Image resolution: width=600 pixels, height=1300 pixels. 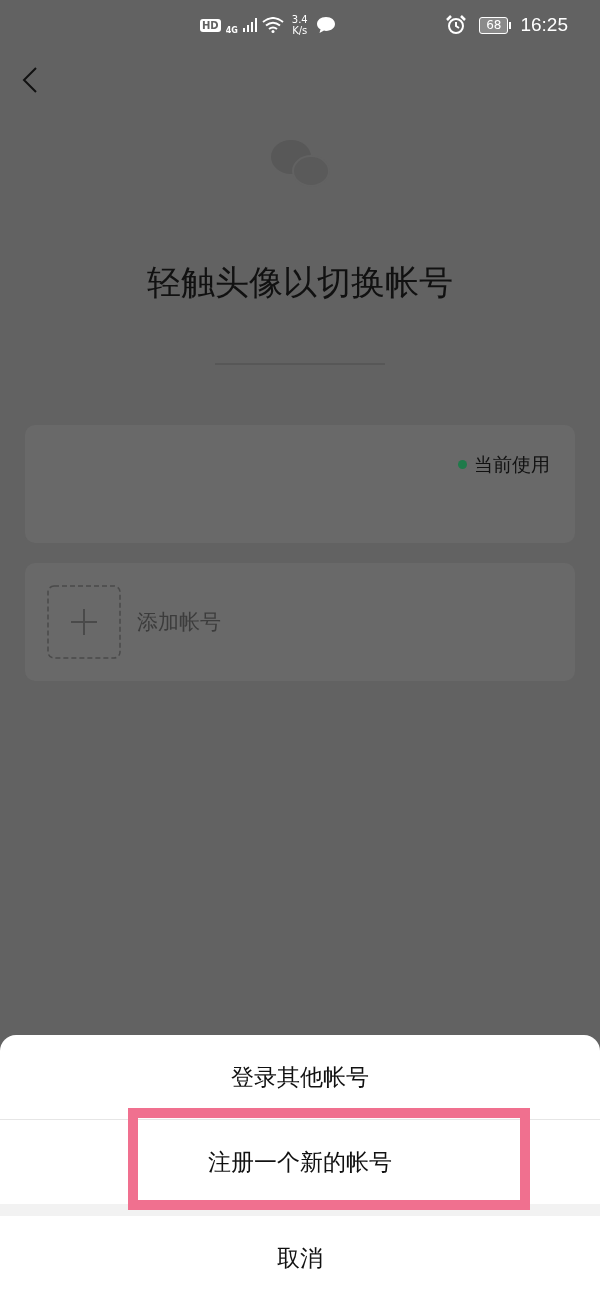 I want to click on hd-badge: HD, so click(x=210, y=25).